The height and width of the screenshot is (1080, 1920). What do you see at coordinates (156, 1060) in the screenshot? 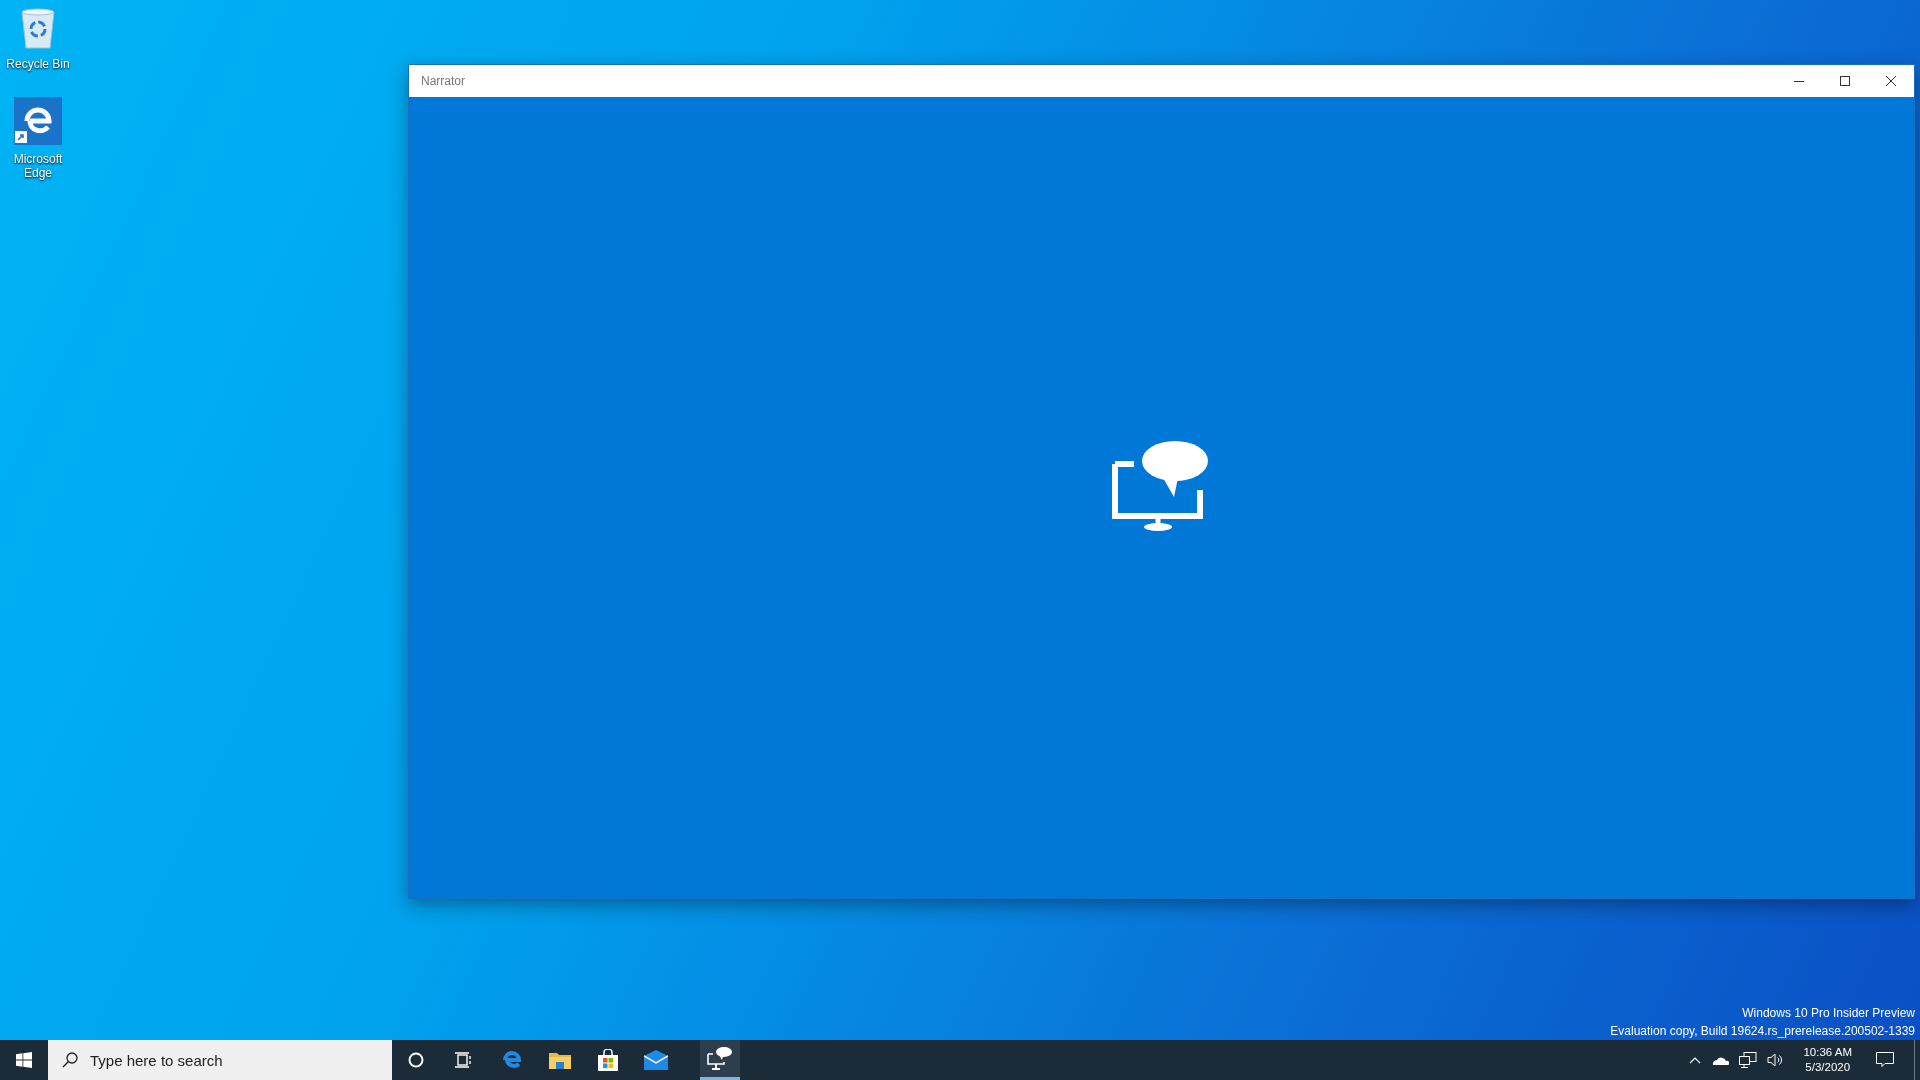
I see `search-placeholder: Type here to search` at bounding box center [156, 1060].